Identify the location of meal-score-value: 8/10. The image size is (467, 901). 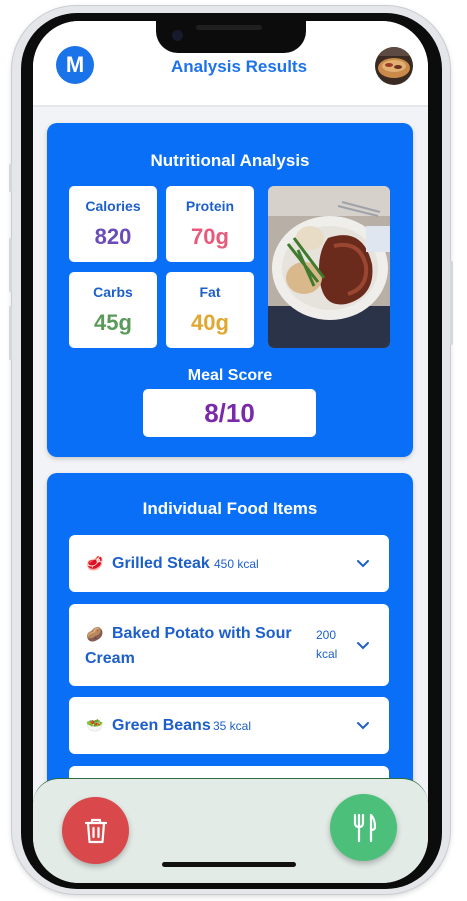
(229, 413).